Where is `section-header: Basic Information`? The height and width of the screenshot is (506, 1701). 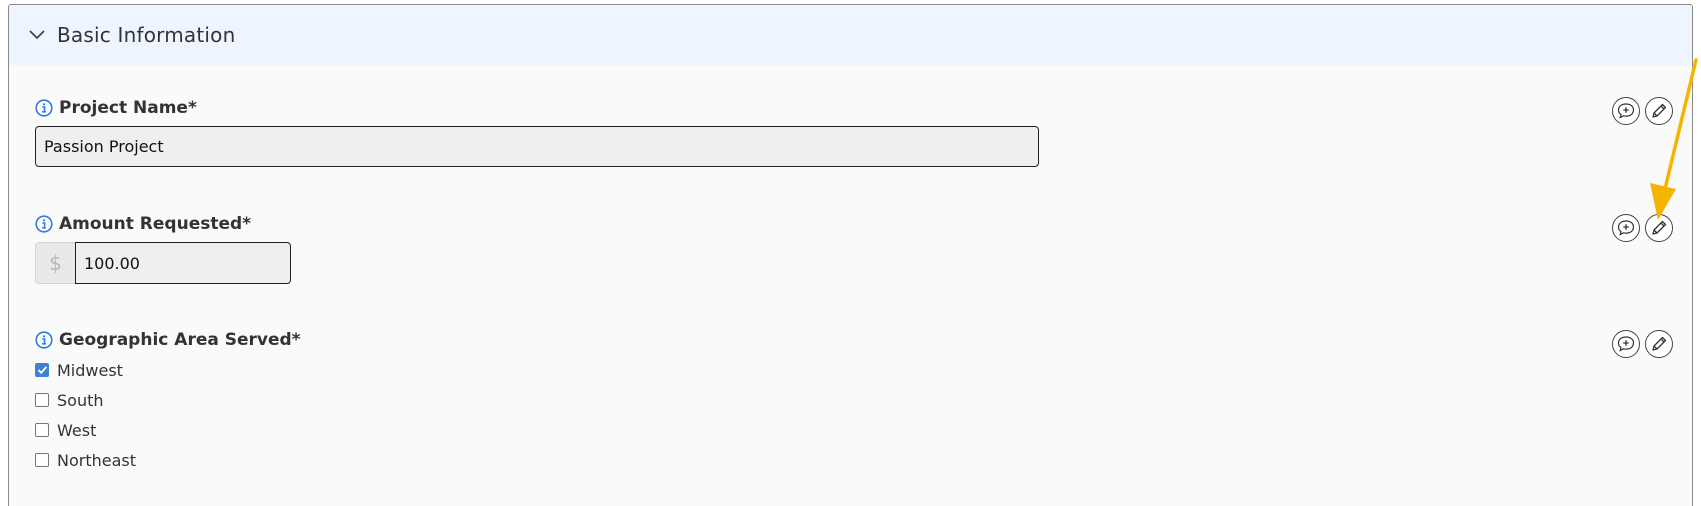
section-header: Basic Information is located at coordinates (850, 35).